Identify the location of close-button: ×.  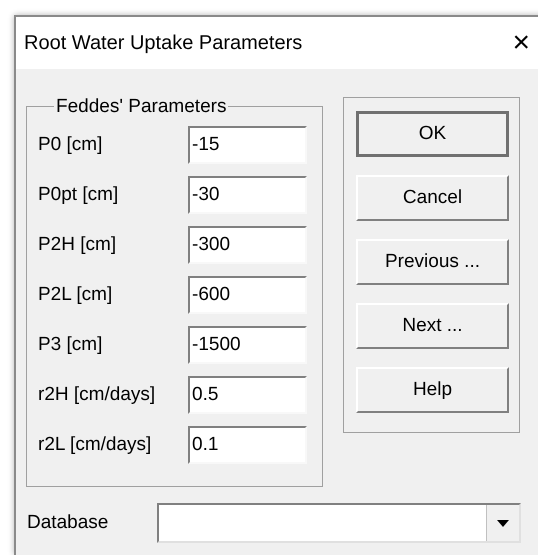
(521, 43).